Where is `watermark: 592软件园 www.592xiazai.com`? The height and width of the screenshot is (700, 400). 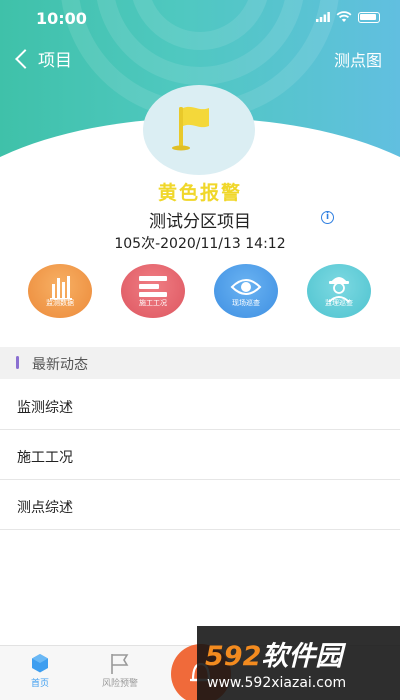 watermark: 592软件园 www.592xiazai.com is located at coordinates (298, 663).